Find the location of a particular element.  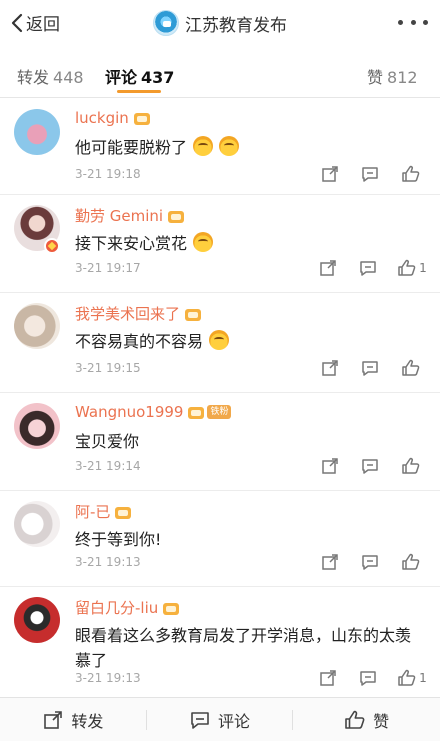

comment-username: luckgin is located at coordinates (113, 118).